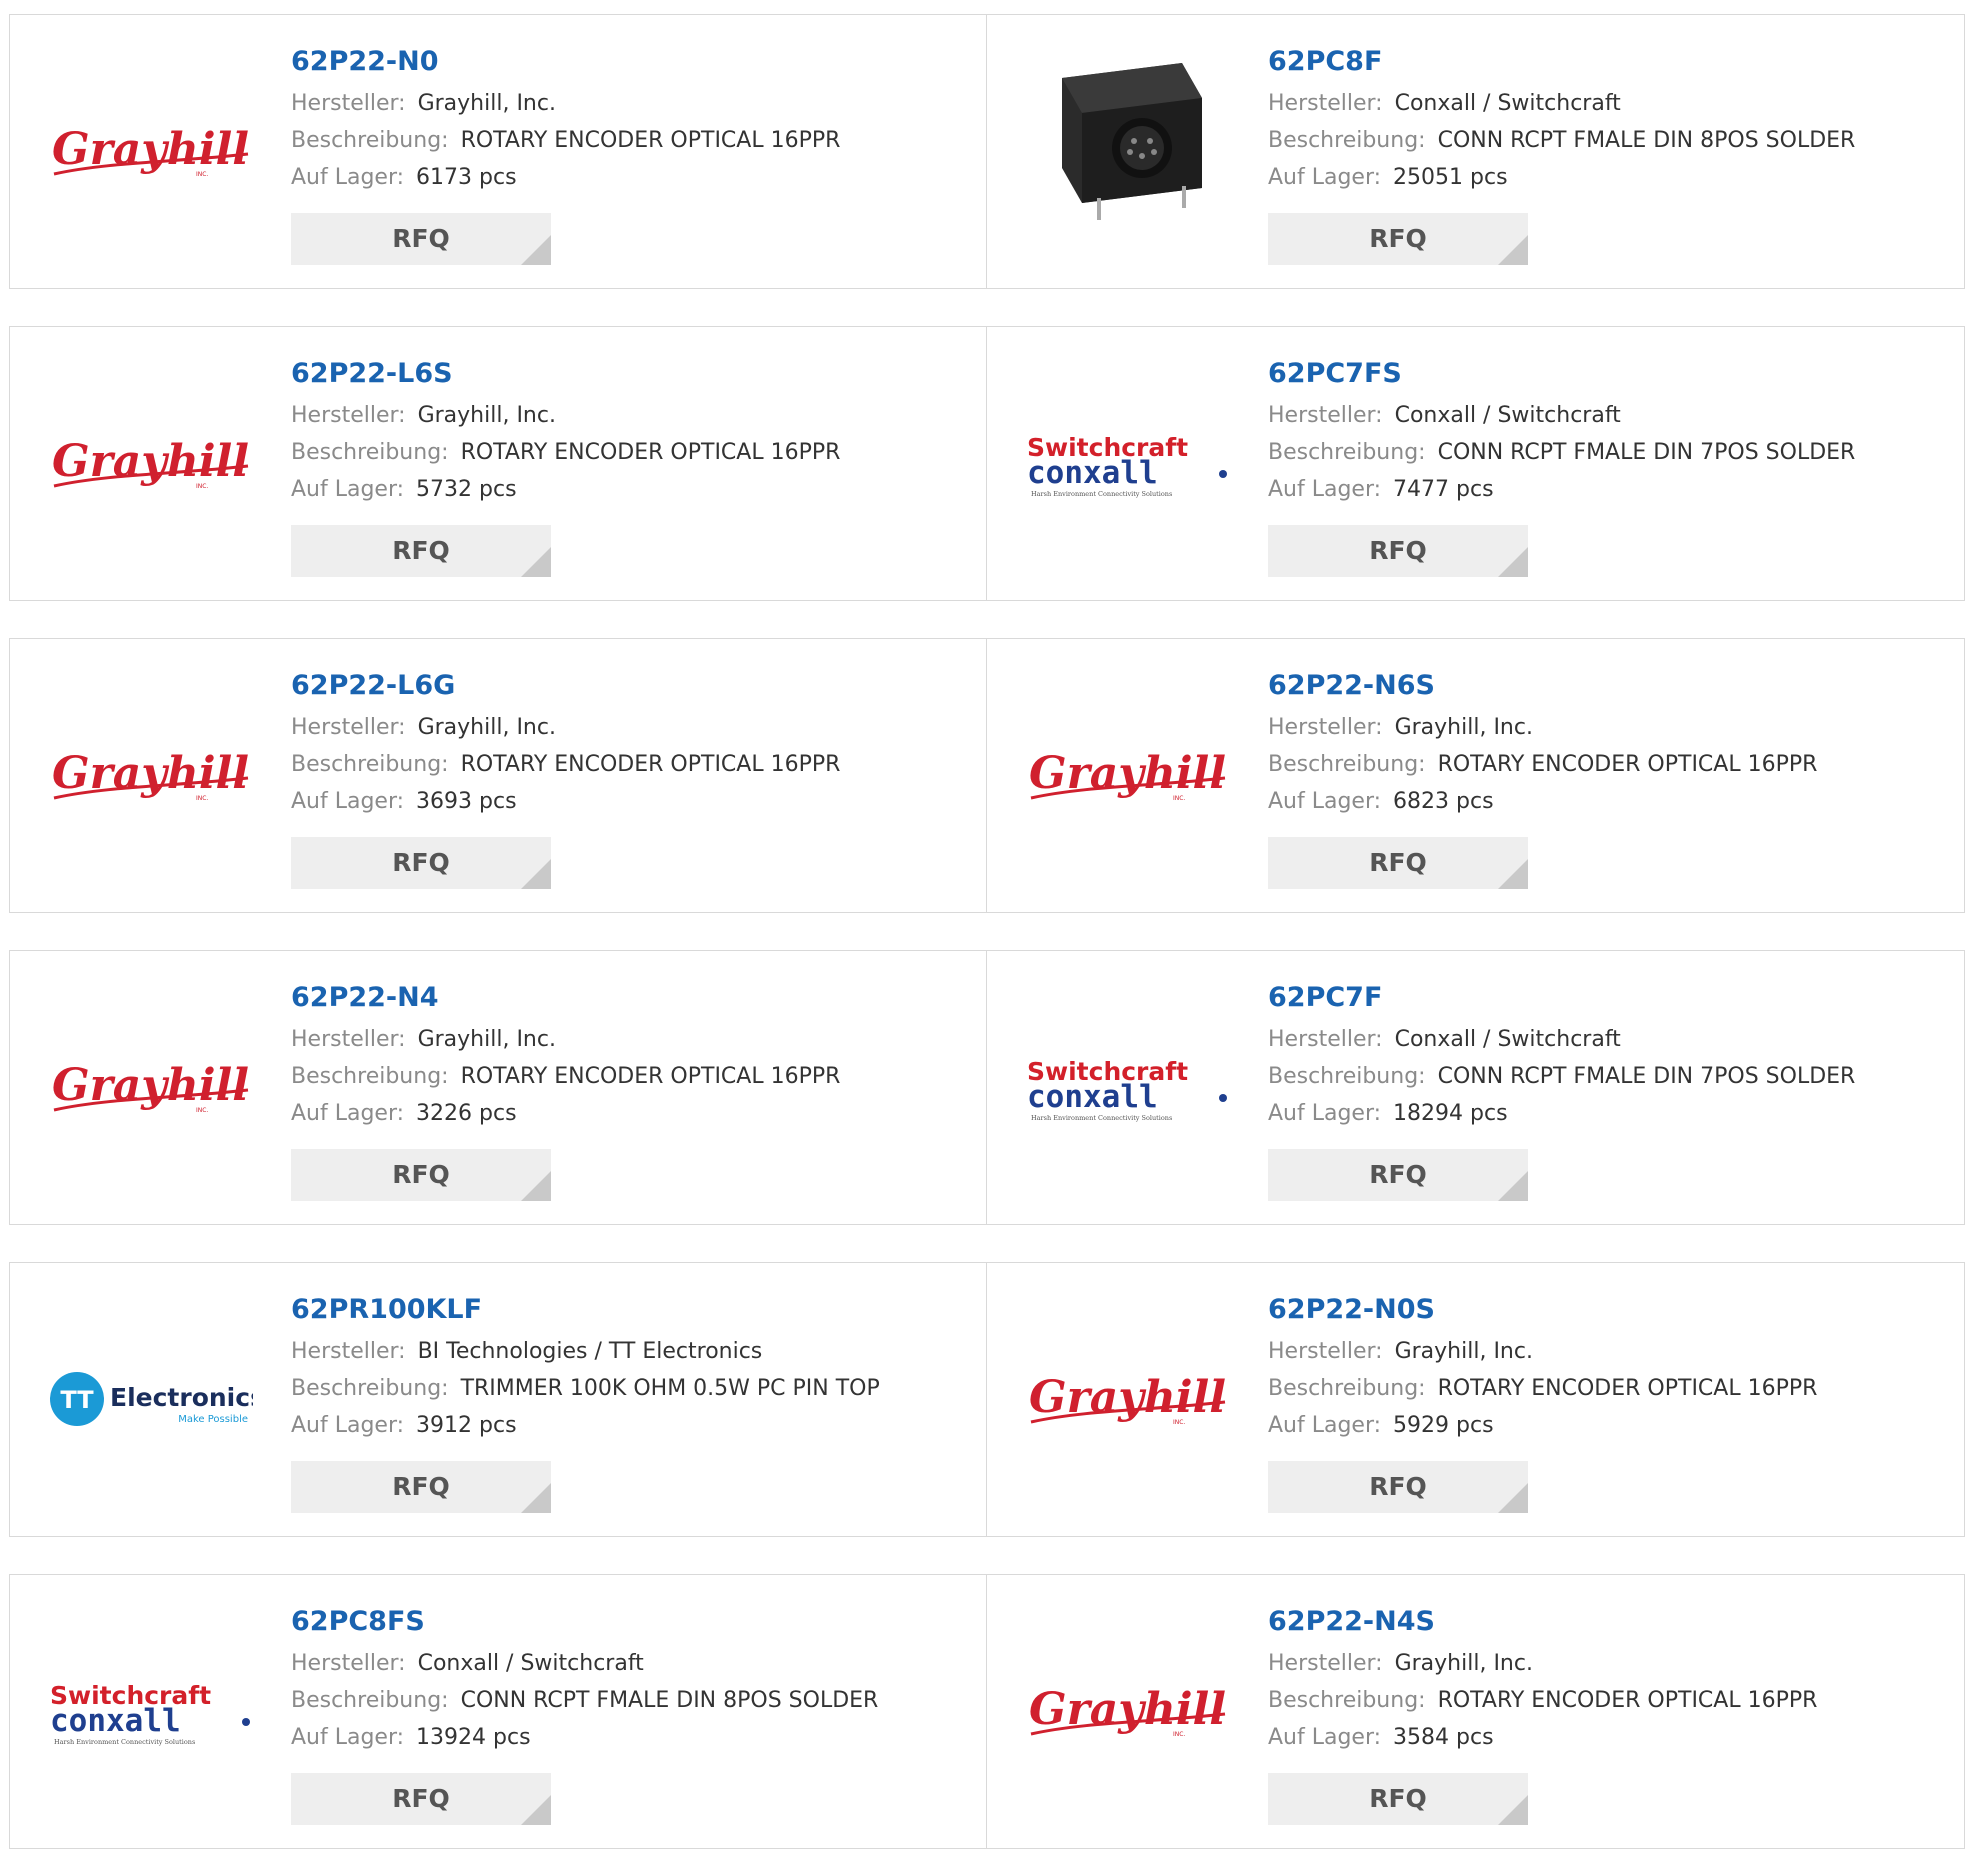 The image size is (1965, 1849). I want to click on stock-value: 6173 pcs, so click(466, 177).